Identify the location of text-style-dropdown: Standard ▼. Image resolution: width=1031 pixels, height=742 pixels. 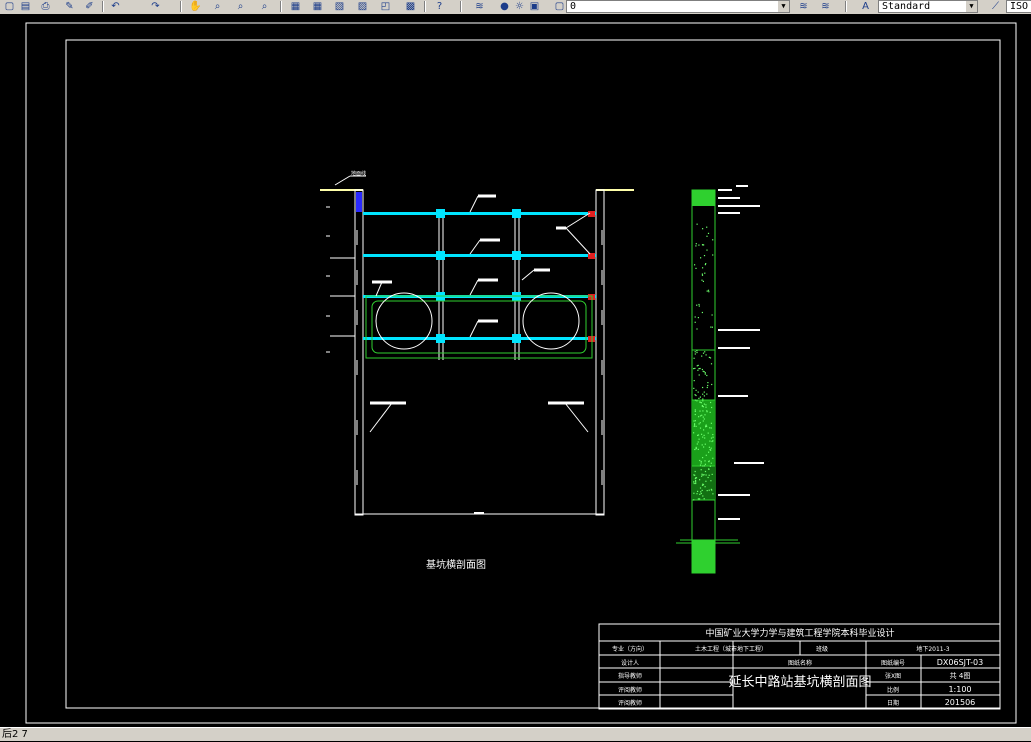
(928, 6).